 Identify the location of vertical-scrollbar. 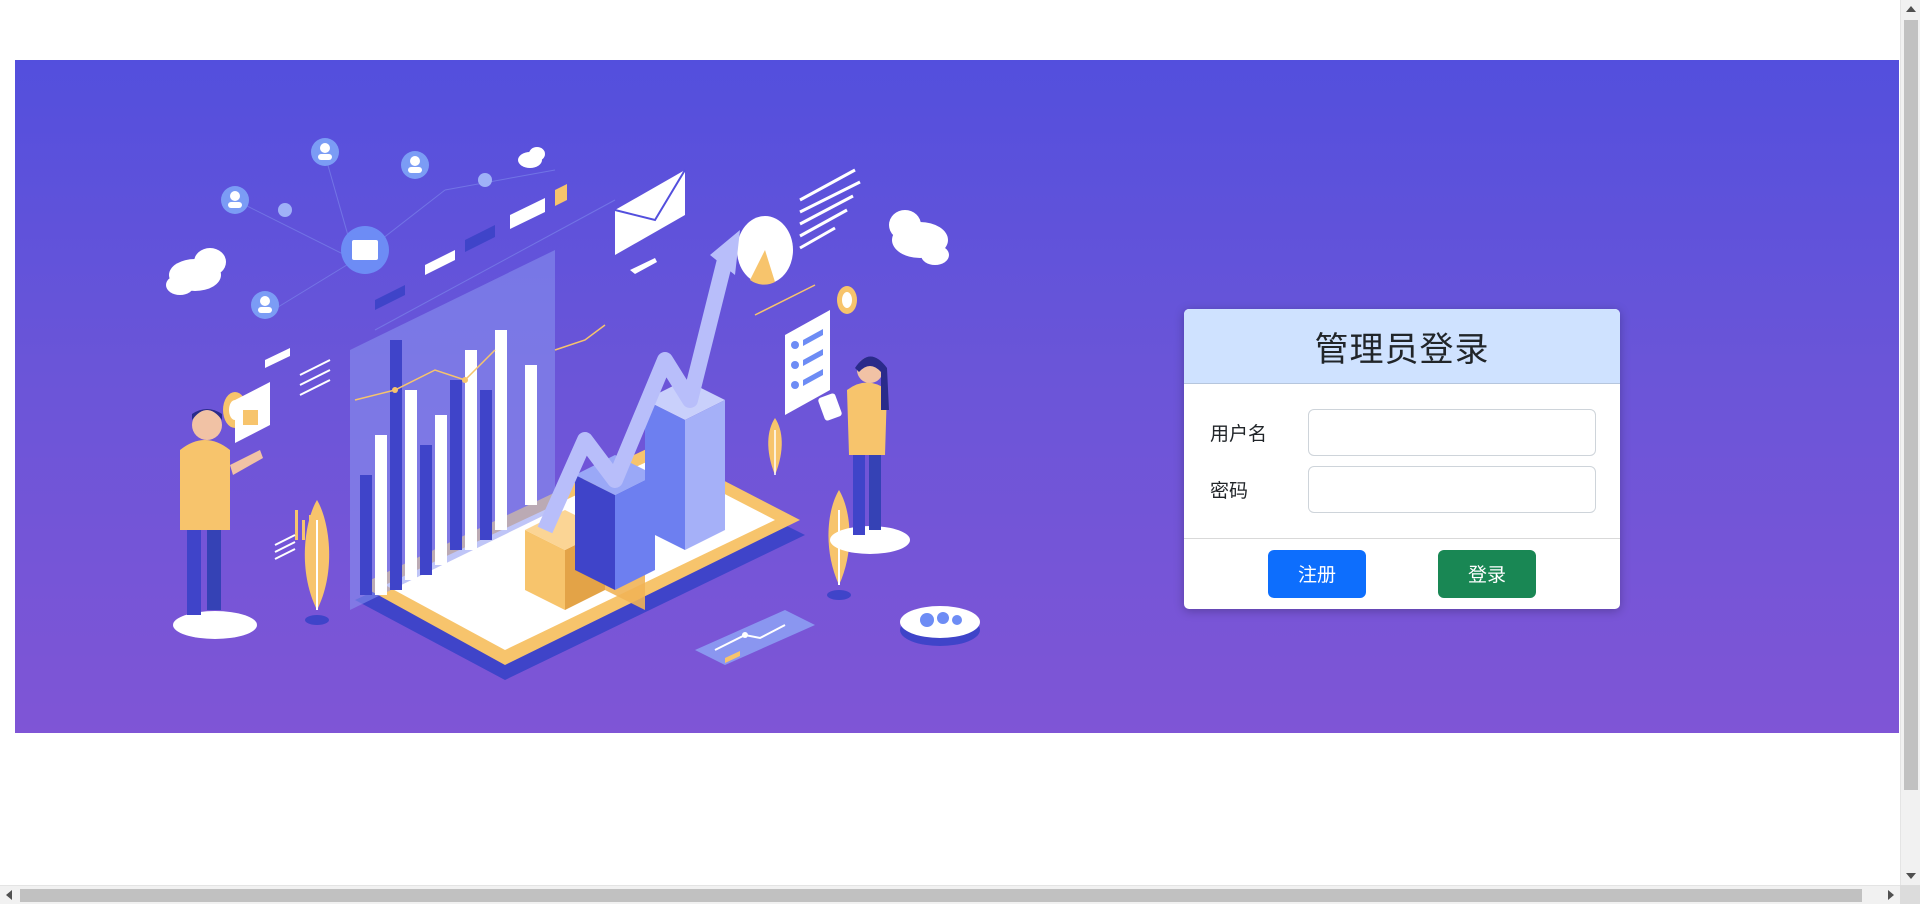
(1910, 442).